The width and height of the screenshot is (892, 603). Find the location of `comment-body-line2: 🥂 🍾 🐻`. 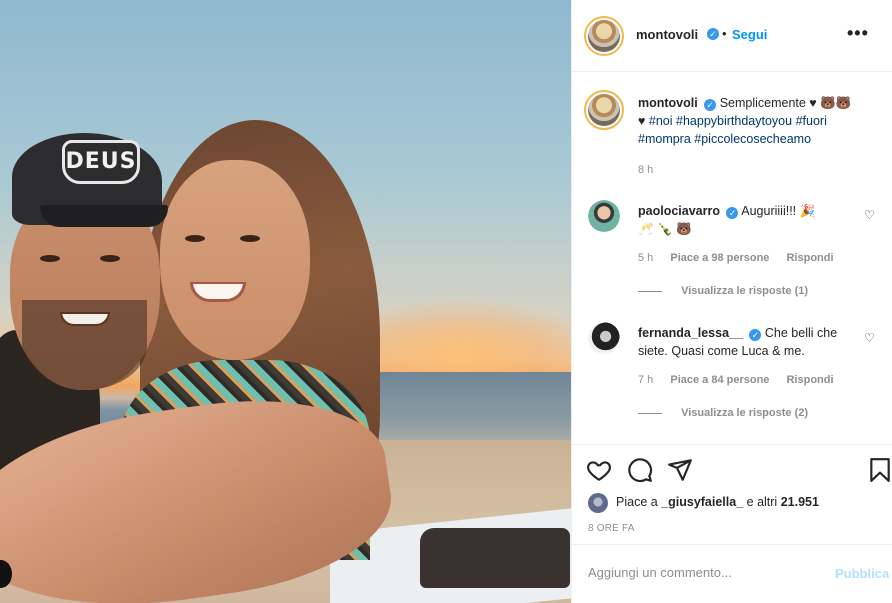

comment-body-line2: 🥂 🍾 🐻 is located at coordinates (665, 229).